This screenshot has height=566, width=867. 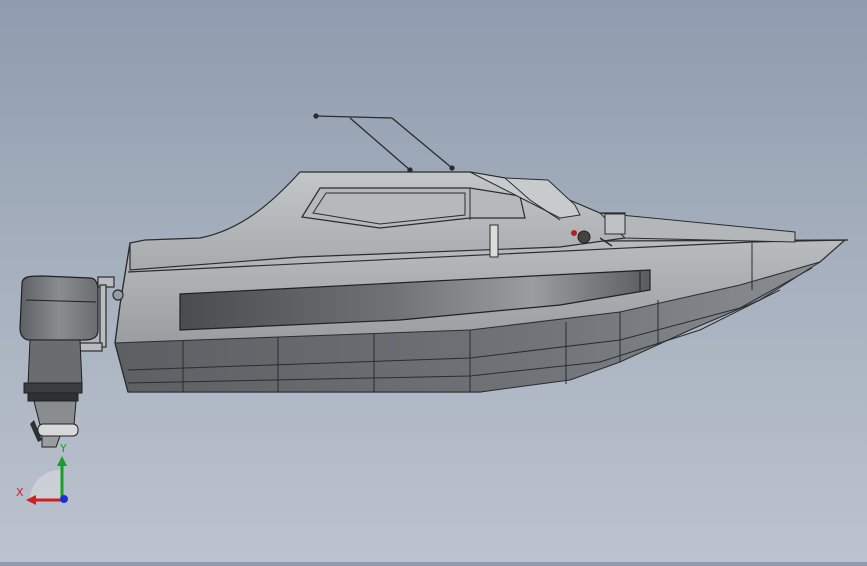 What do you see at coordinates (494, 241) in the screenshot?
I see `helm-post` at bounding box center [494, 241].